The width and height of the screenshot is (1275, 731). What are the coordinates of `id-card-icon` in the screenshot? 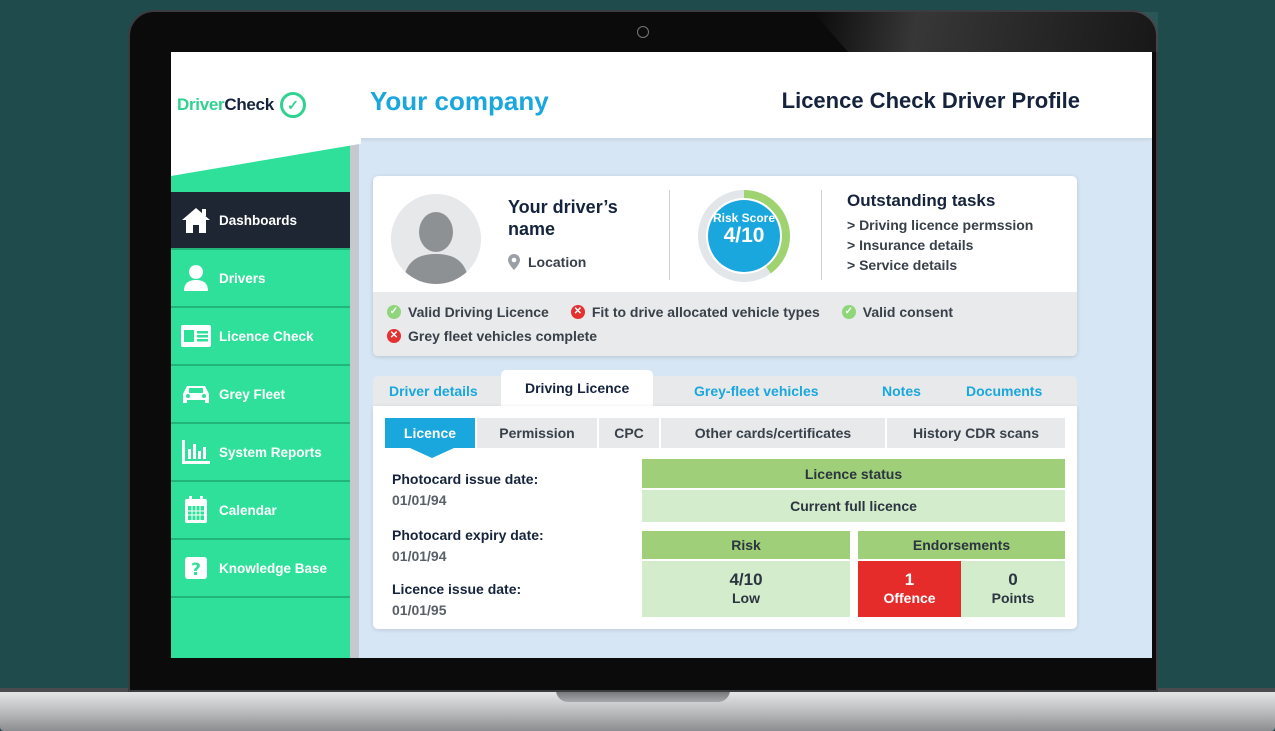 It's located at (196, 336).